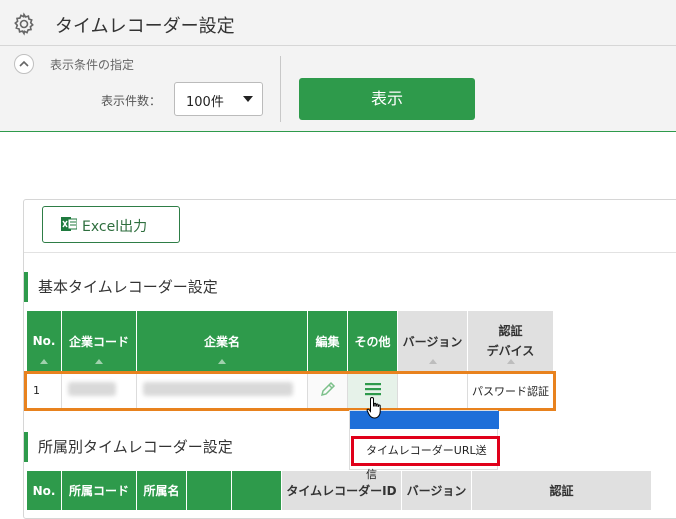  I want to click on pencil-icon, so click(327, 389).